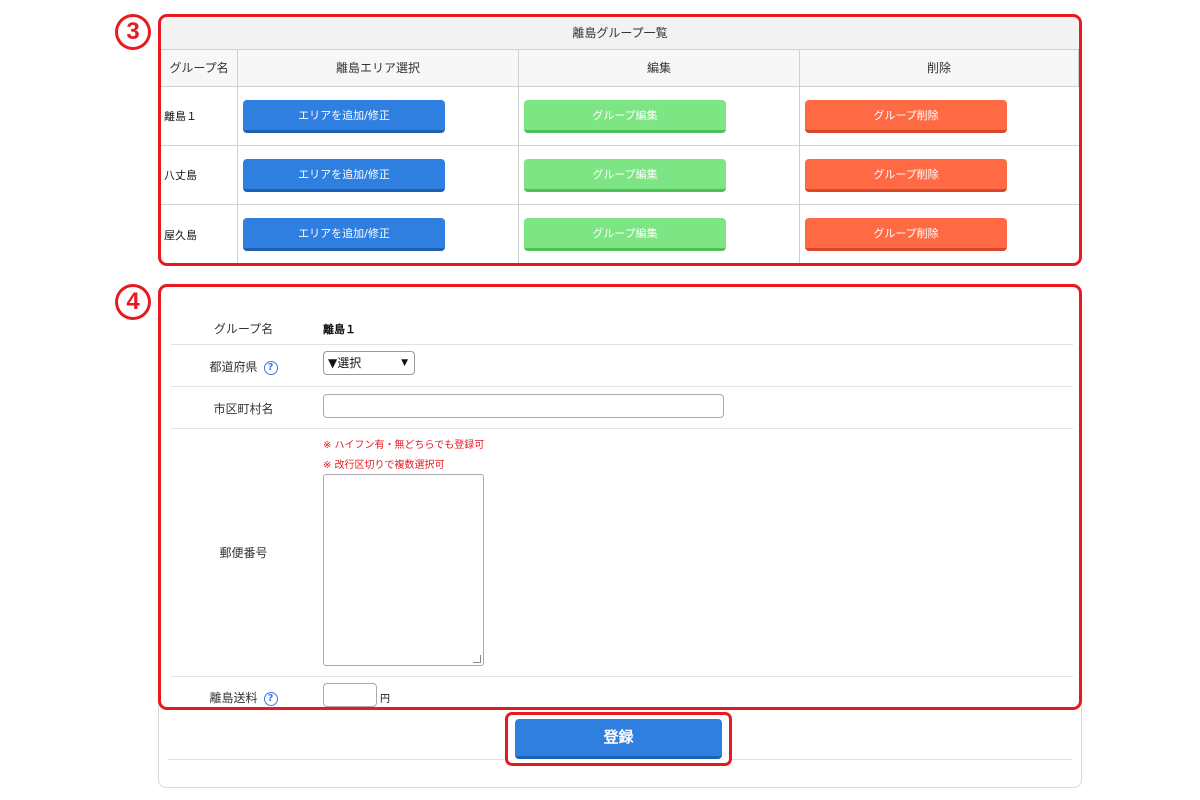 The width and height of the screenshot is (1200, 800). I want to click on chevron-down-icon: ▼, so click(404, 363).